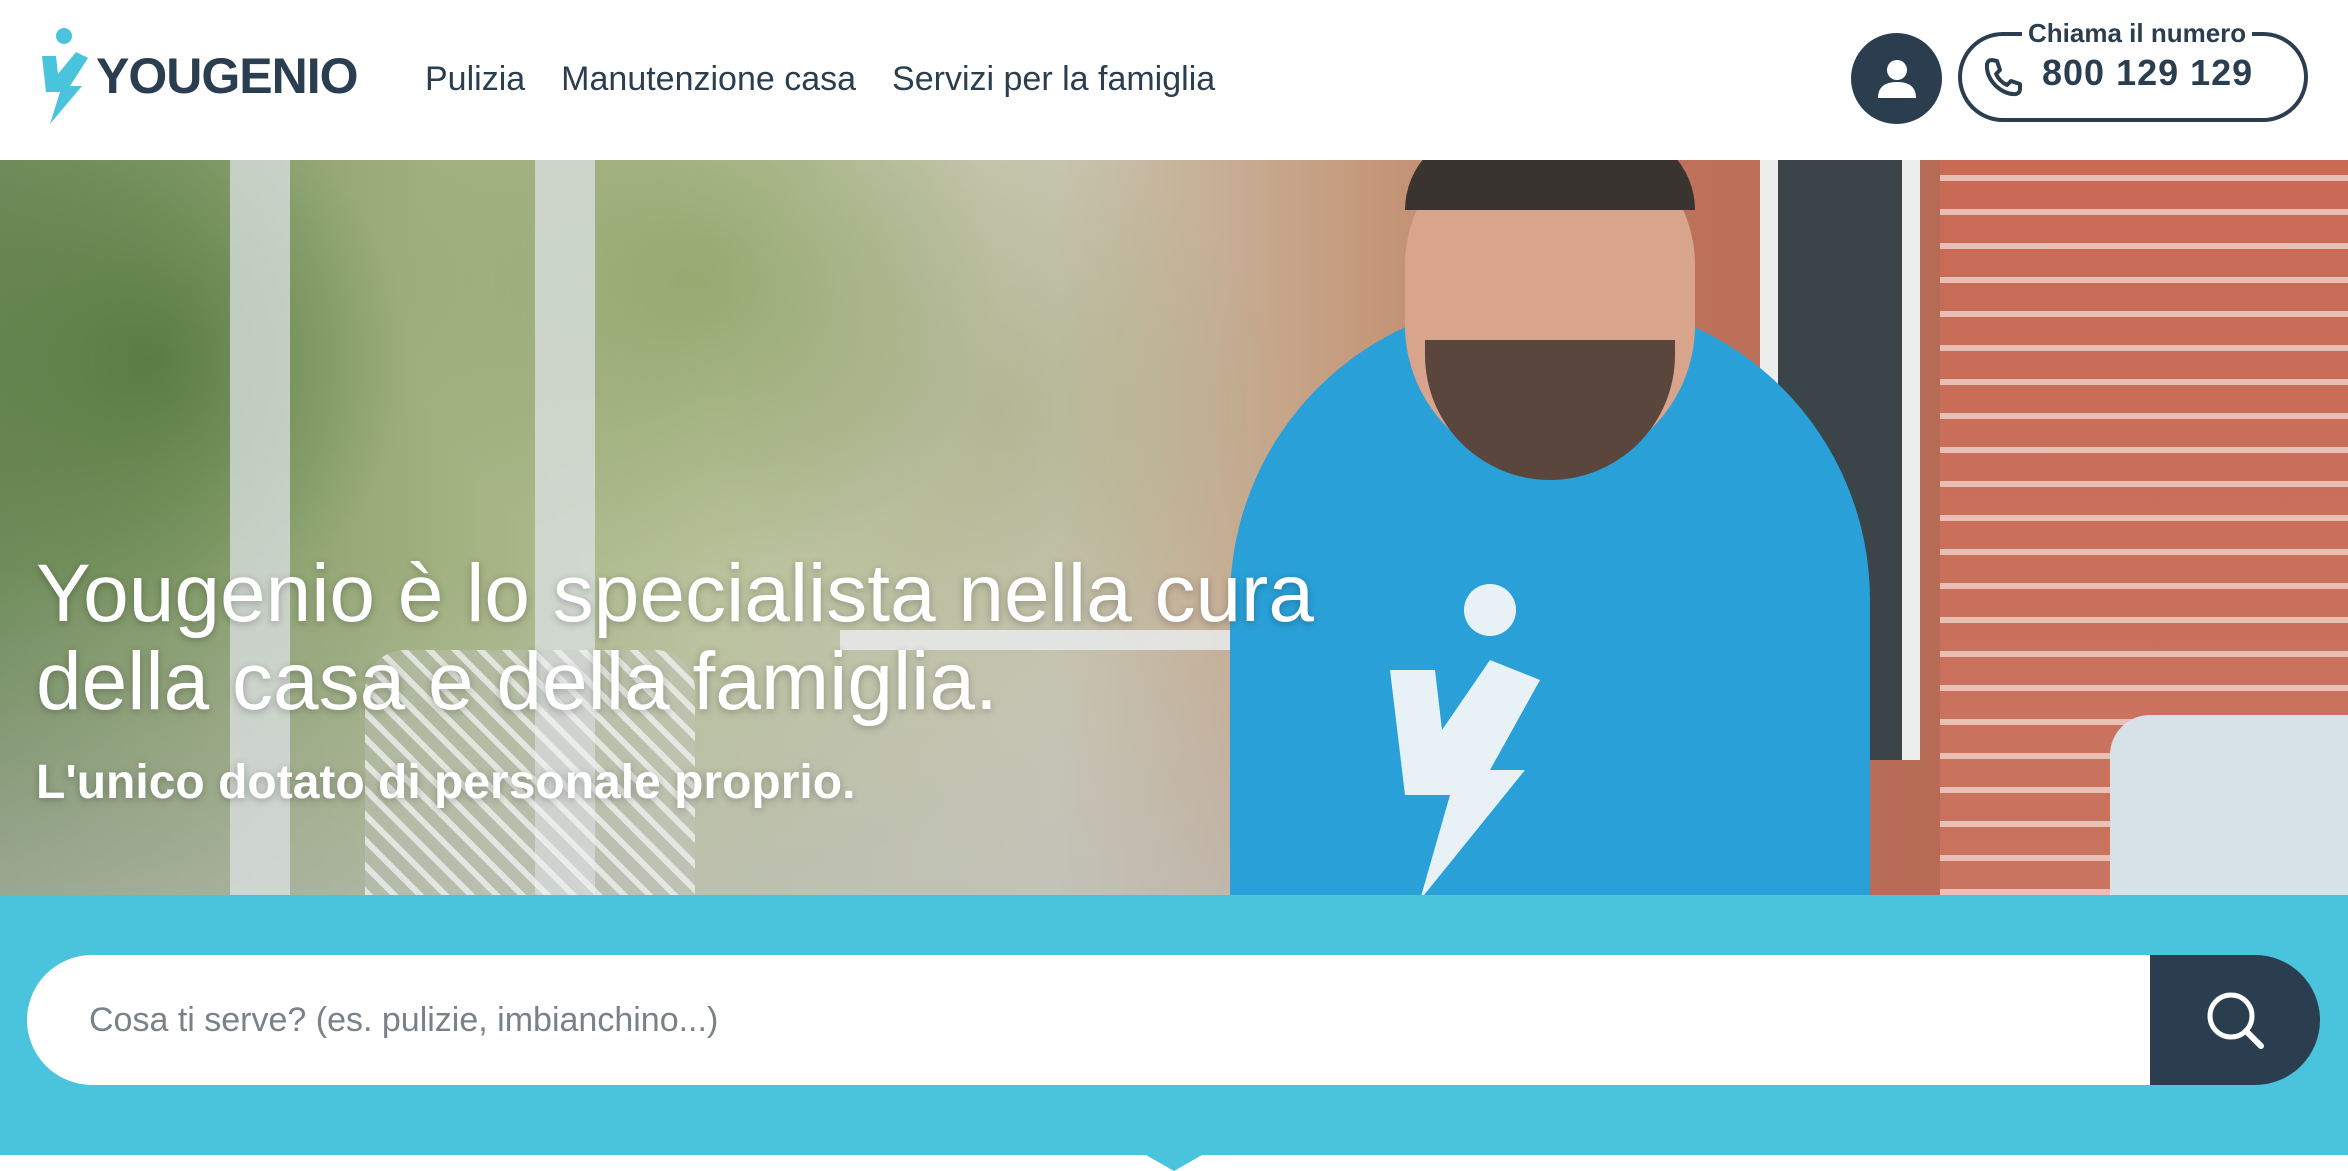 Image resolution: width=2348 pixels, height=1171 pixels. What do you see at coordinates (446, 782) in the screenshot?
I see `hero-subtitle: L'unico dotato di personale proprio.` at bounding box center [446, 782].